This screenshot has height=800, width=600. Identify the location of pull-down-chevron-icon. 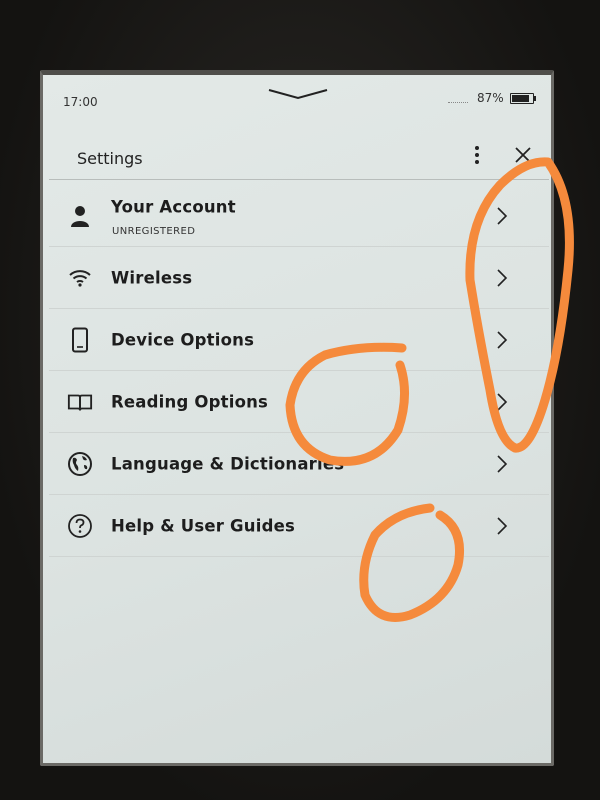
(298, 94).